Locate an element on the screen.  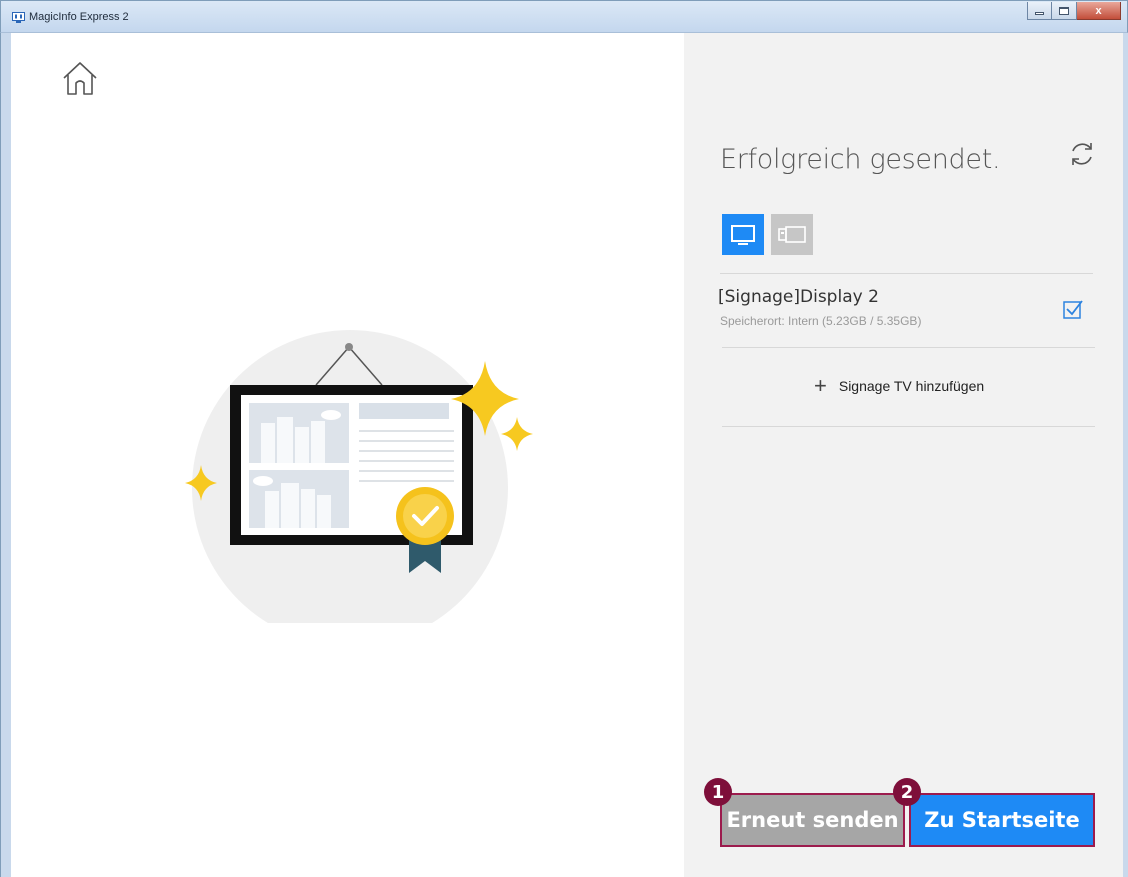
maximize-icon is located at coordinates (1064, 10).